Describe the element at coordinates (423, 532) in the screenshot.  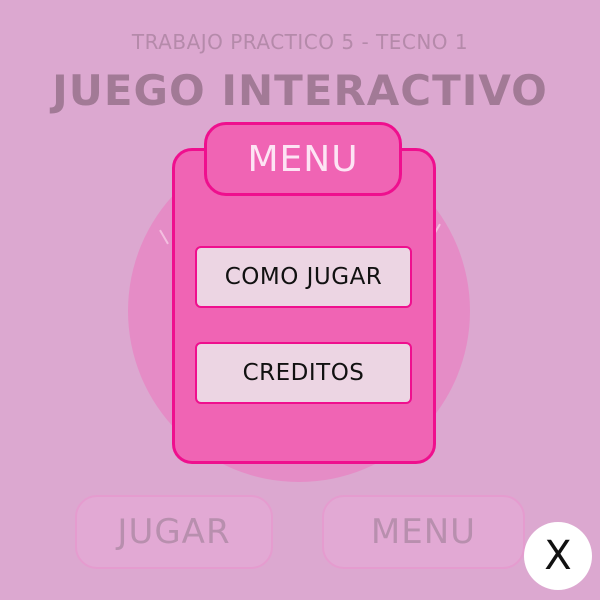
I see `menu-button: MENU` at that location.